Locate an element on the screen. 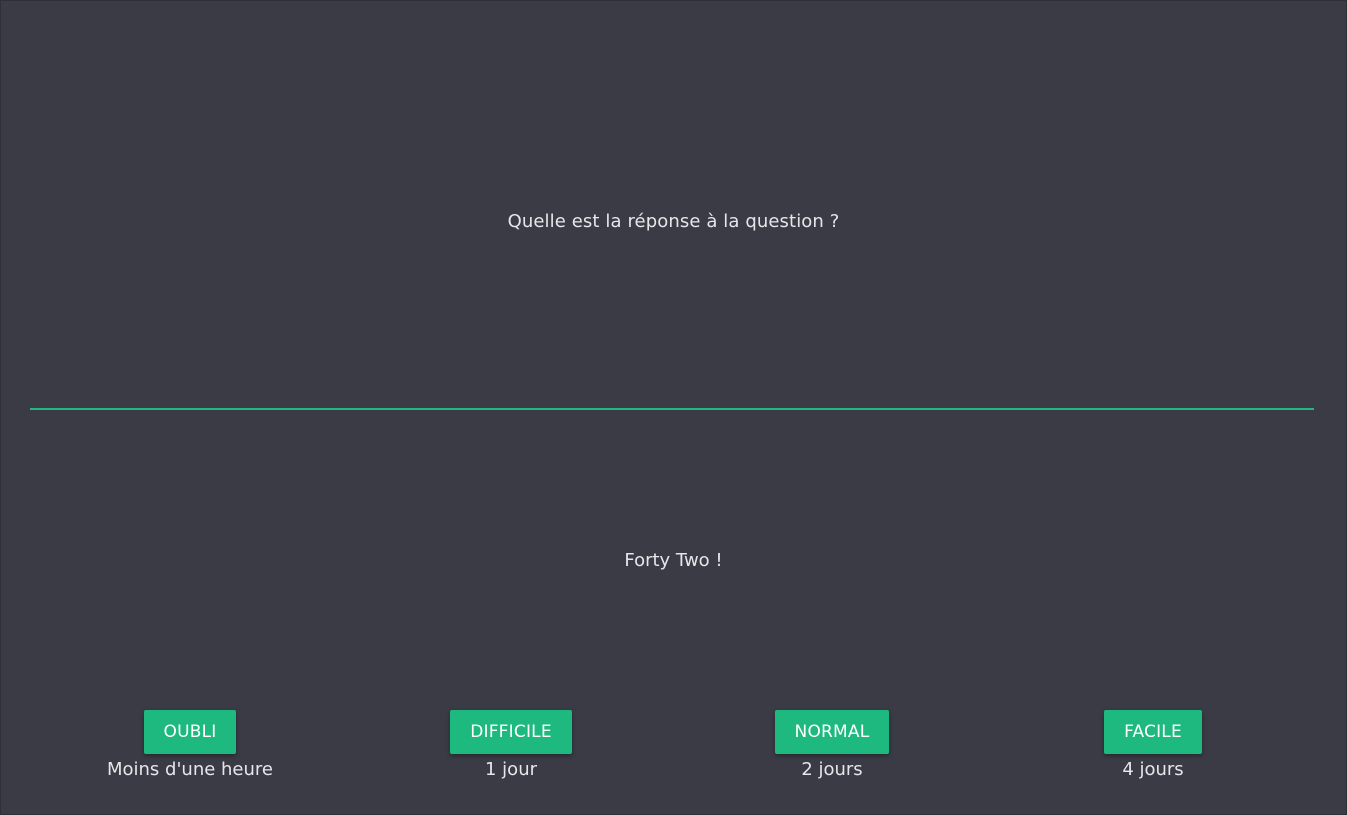  grade-option-difficile: DIFFICILE 1 jour is located at coordinates (511, 745).